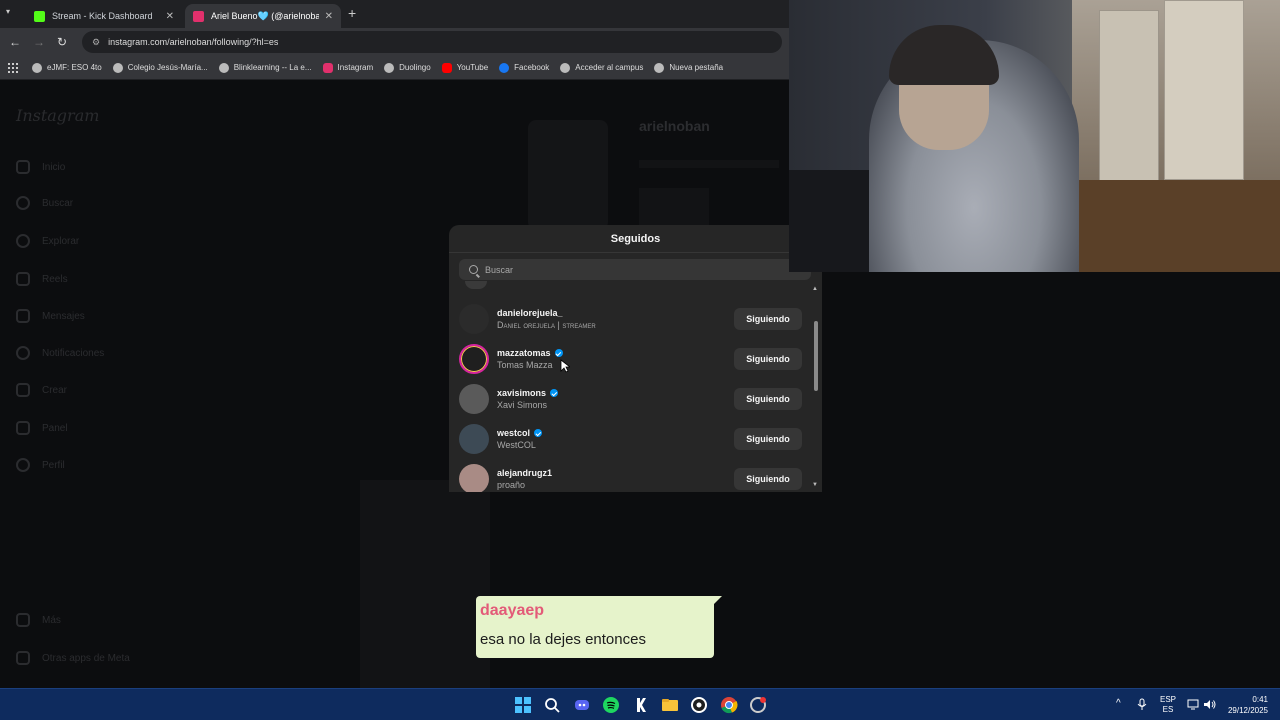 The height and width of the screenshot is (720, 1280). I want to click on webcam-floor, so click(1176, 226).